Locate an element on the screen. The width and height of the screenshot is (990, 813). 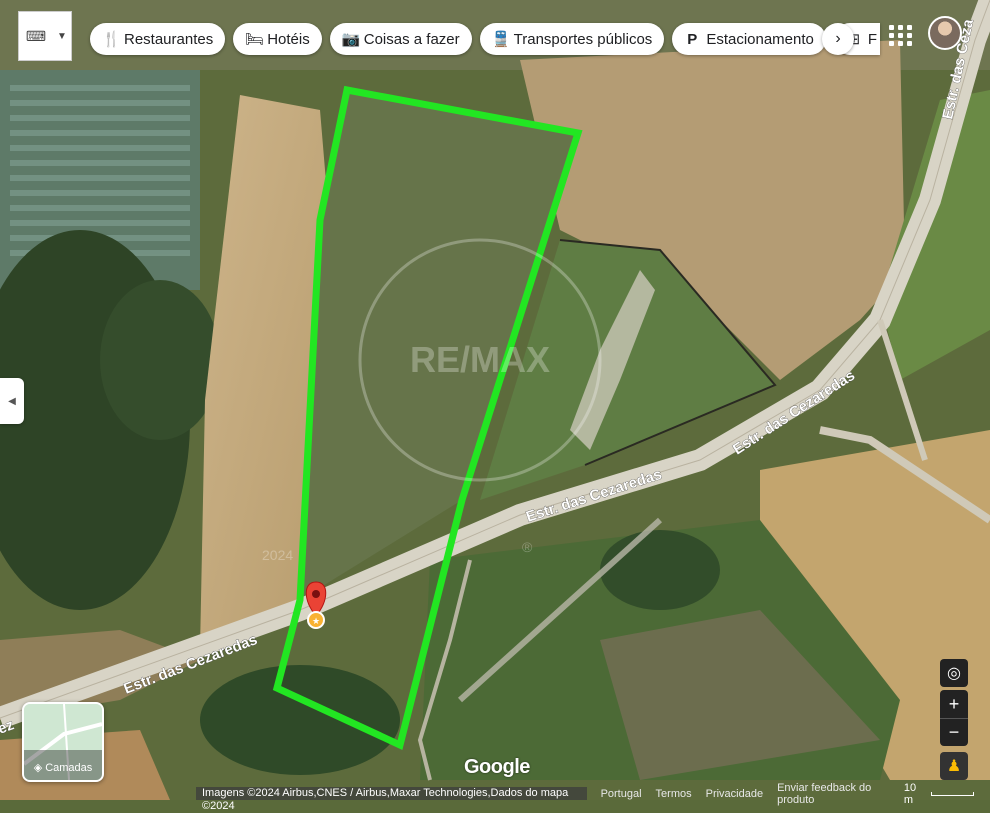
chevron-down-icon: ▼ is located at coordinates (62, 36).